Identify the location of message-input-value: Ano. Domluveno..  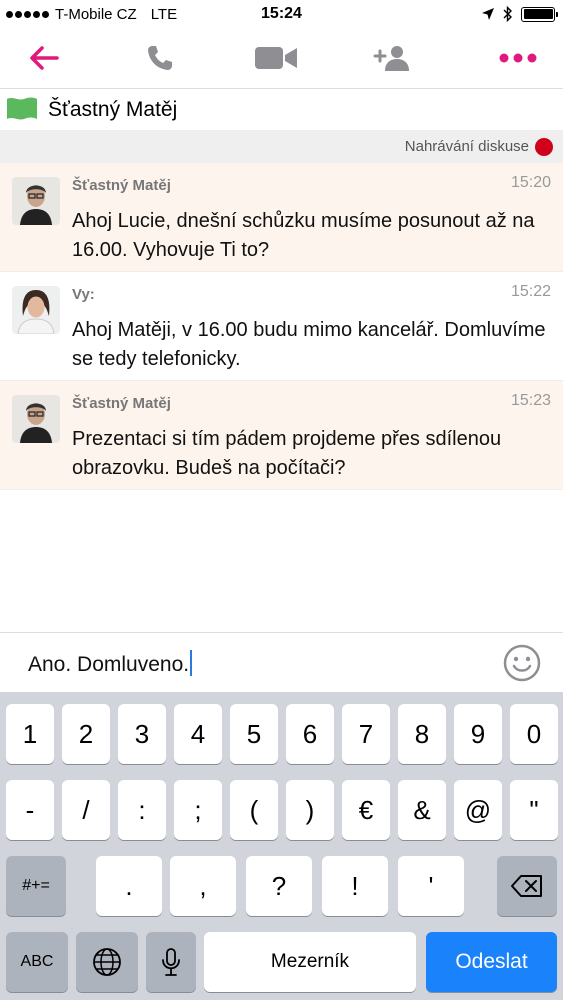
(109, 664).